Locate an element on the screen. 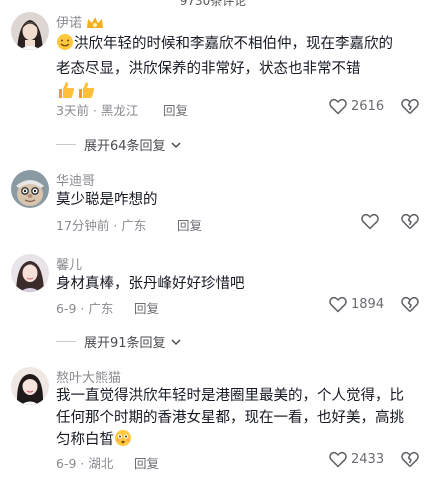 This screenshot has height=480, width=426. comment-time-location: 6-9 · 广东 is located at coordinates (85, 308).